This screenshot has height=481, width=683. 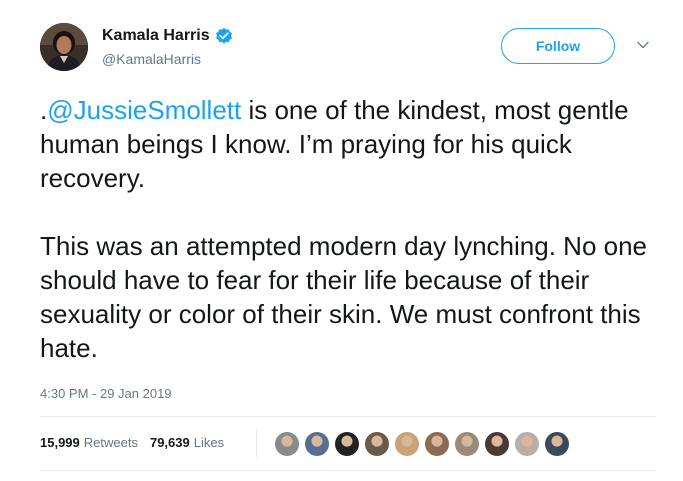 I want to click on likes-count: 79,639, so click(x=169, y=442).